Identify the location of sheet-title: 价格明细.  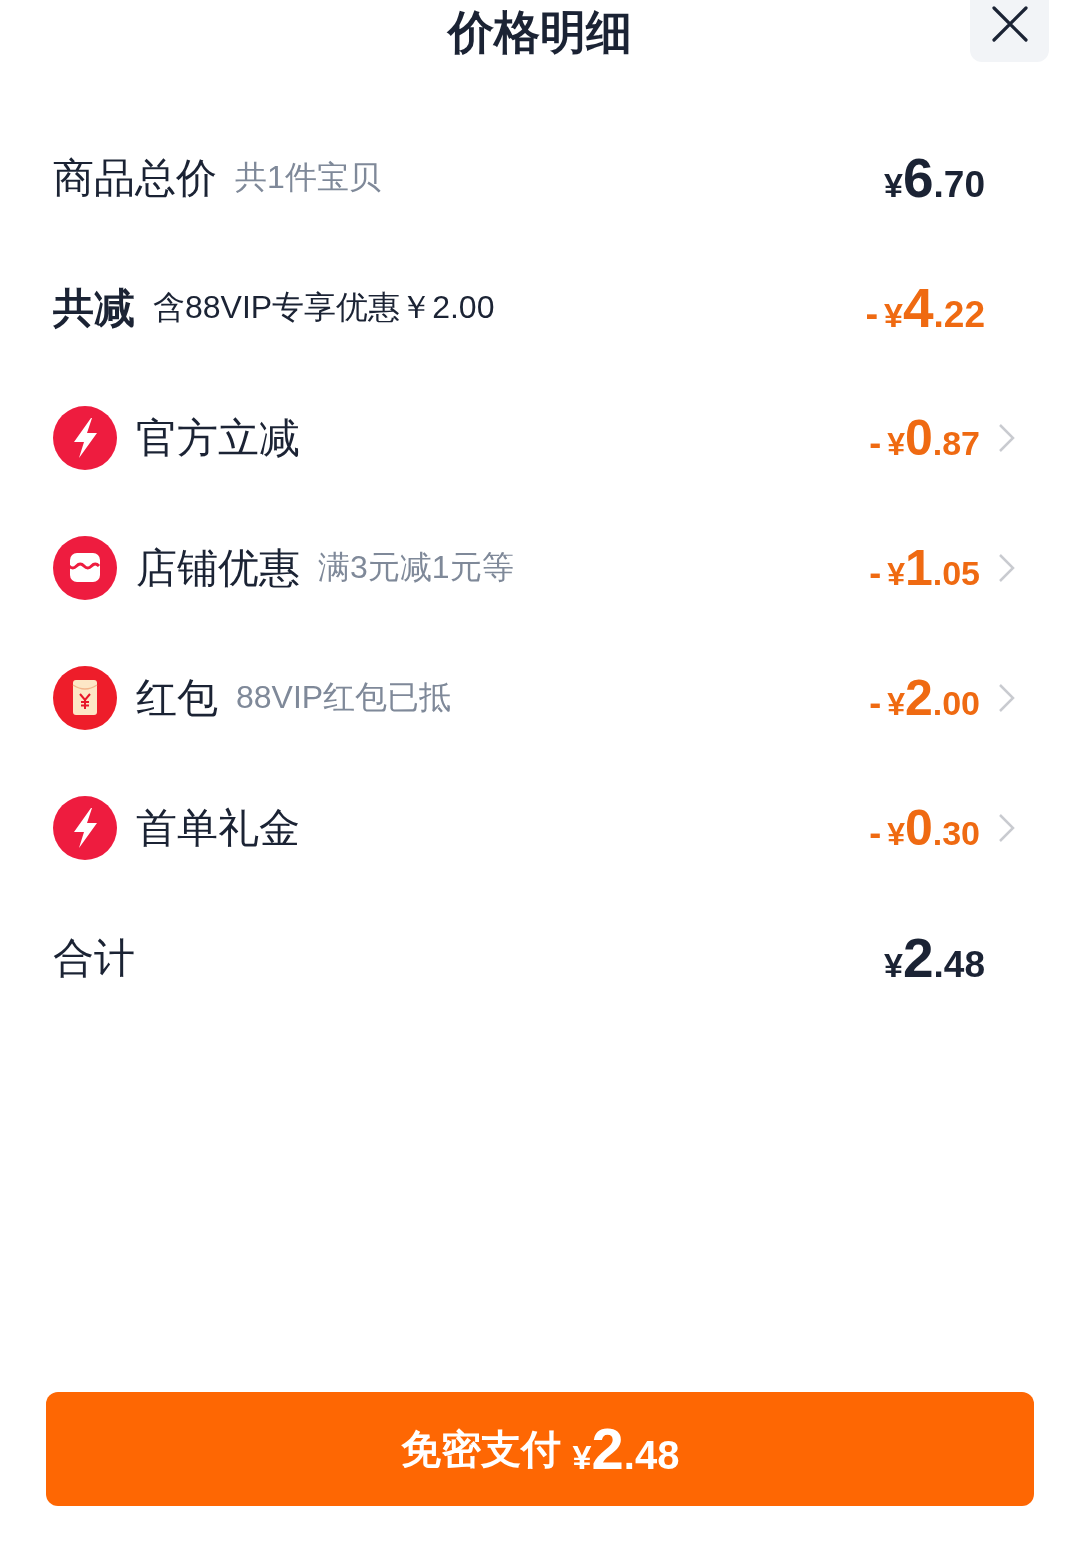
(540, 32).